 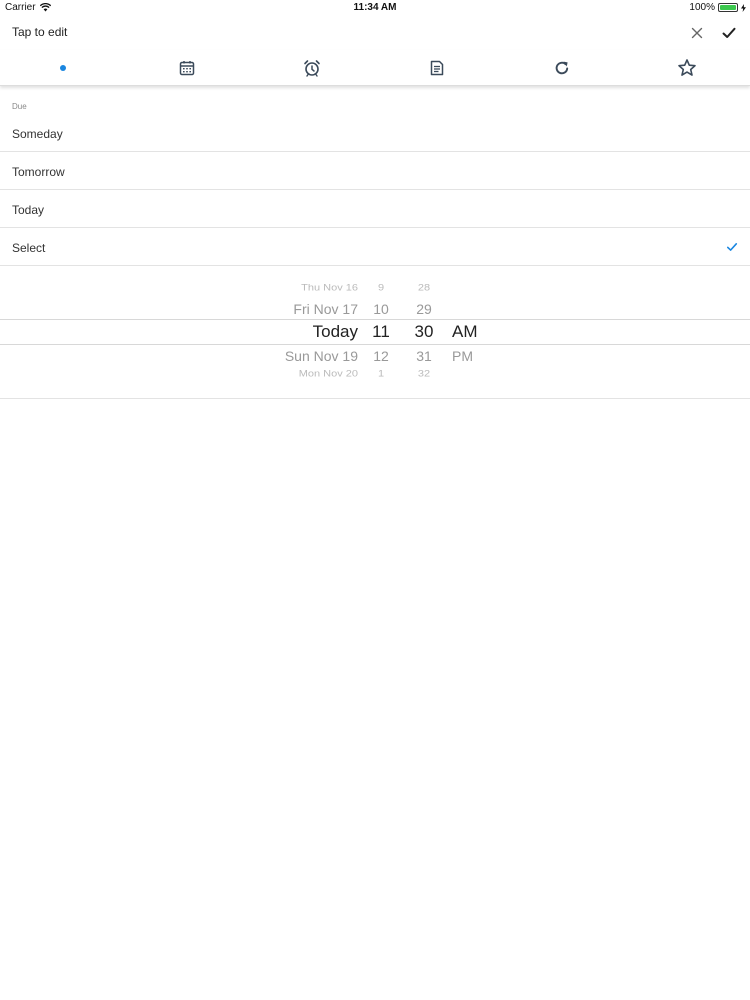 I want to click on charging-icon, so click(x=743, y=7).